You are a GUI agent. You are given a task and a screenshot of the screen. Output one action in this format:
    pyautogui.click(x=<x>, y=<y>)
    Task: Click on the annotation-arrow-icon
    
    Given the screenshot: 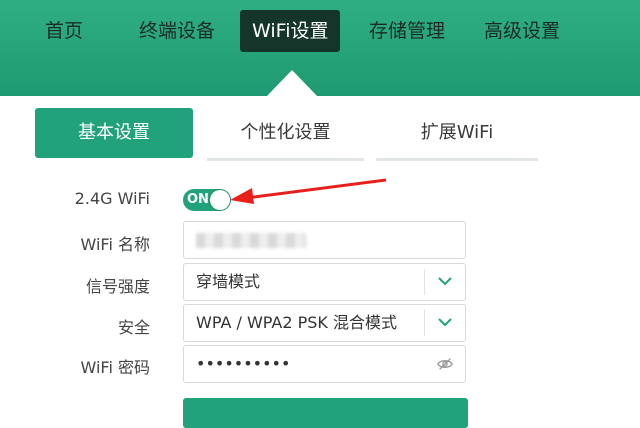 What is the action you would take?
    pyautogui.click(x=308, y=191)
    